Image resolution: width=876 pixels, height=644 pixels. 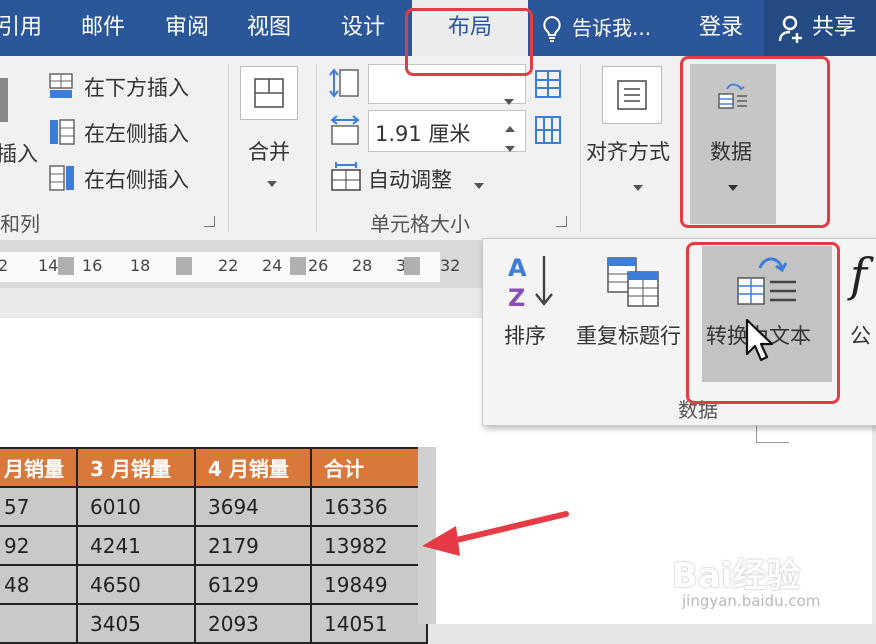 What do you see at coordinates (860, 336) in the screenshot?
I see `formula-label: 公` at bounding box center [860, 336].